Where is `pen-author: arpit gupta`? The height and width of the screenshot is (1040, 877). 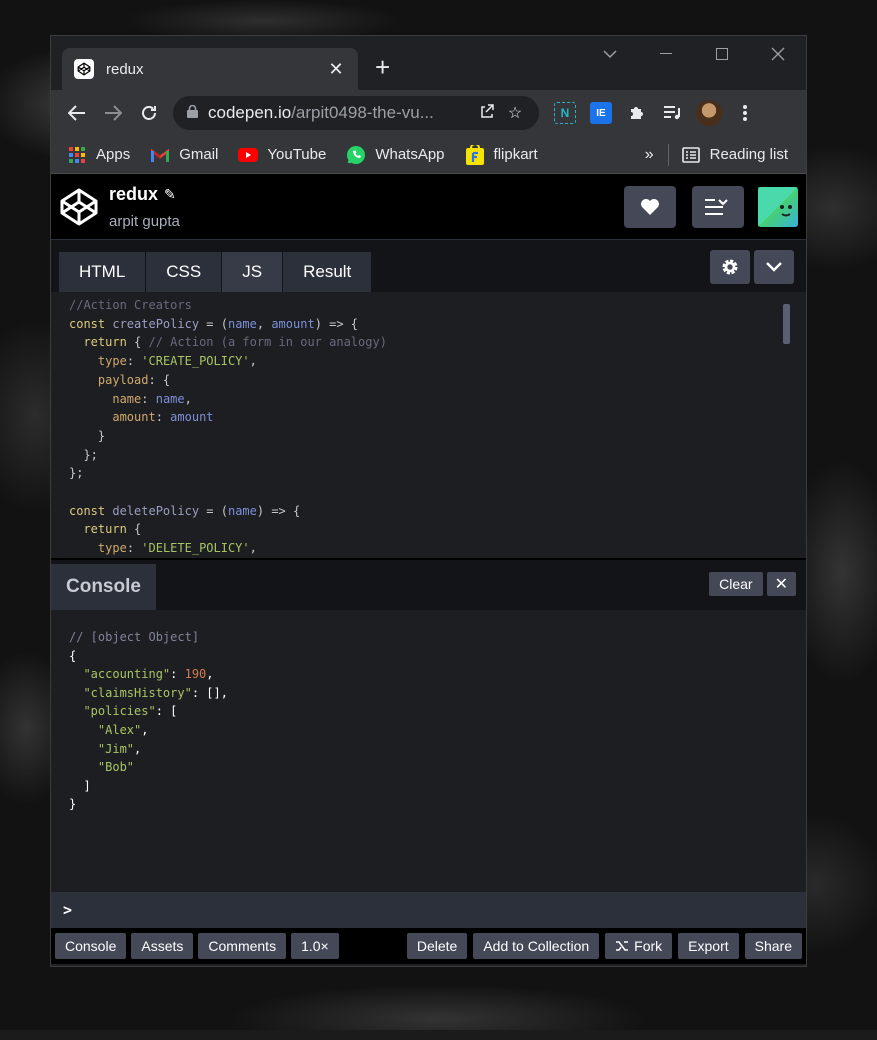 pen-author: arpit gupta is located at coordinates (144, 221).